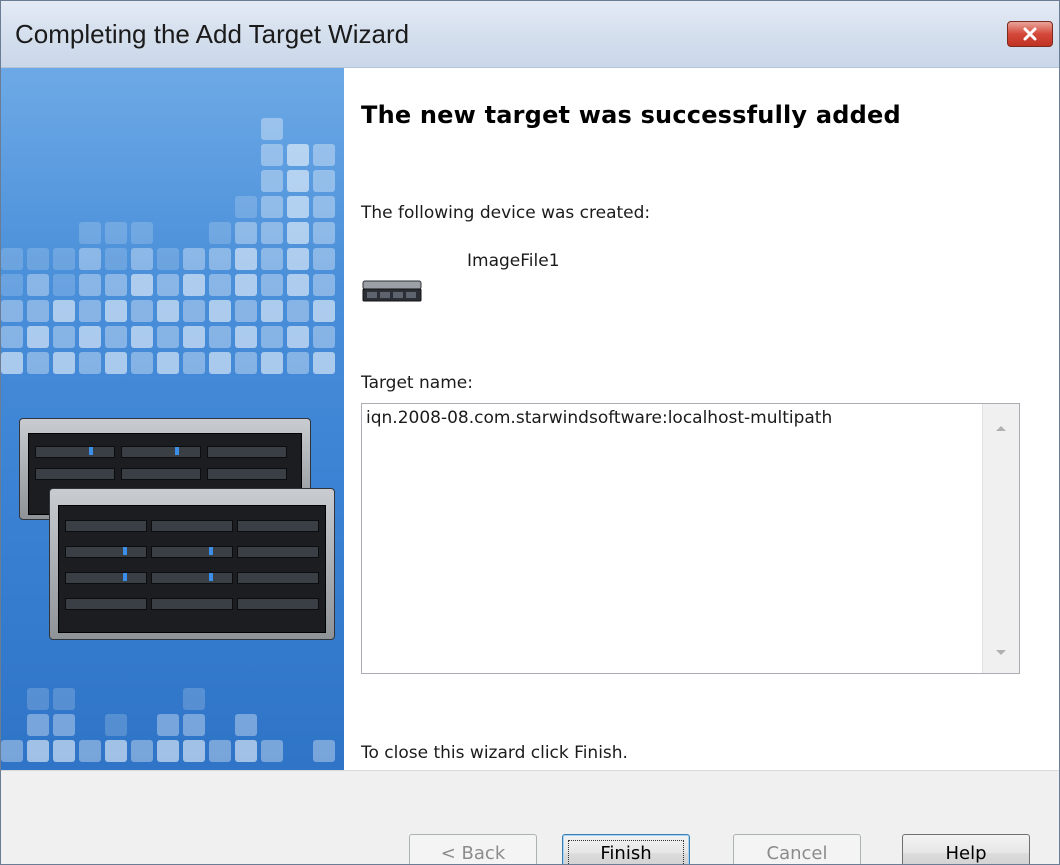 The height and width of the screenshot is (865, 1060). Describe the element at coordinates (417, 383) in the screenshot. I see `target-name-label: Target name:` at that location.